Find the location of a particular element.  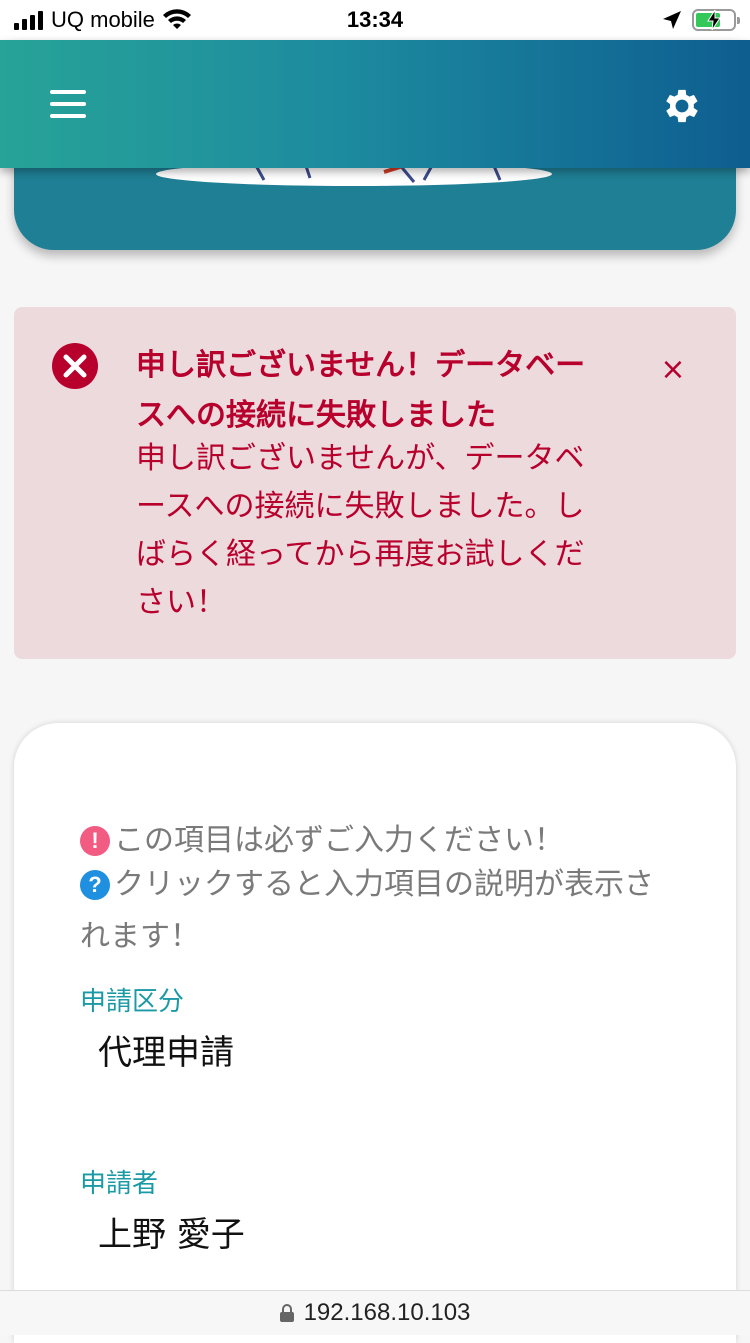

application-type-label: 申請区分 is located at coordinates (132, 1002).